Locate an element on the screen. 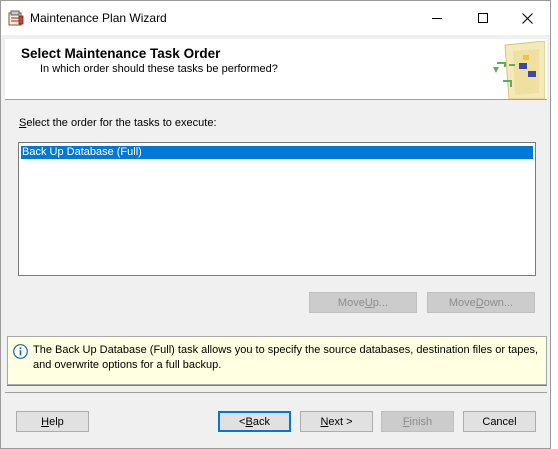 The width and height of the screenshot is (558, 449). close-button is located at coordinates (527, 18).